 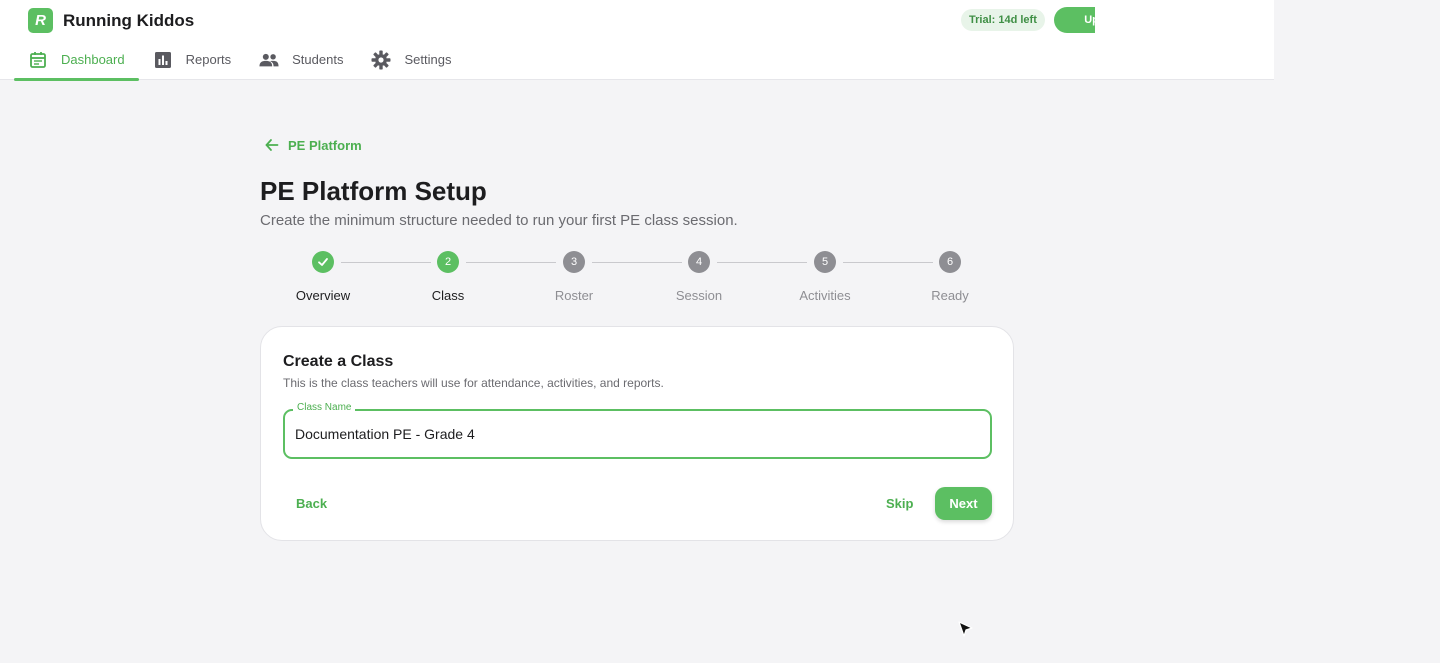 I want to click on class-name-field: Class Name, so click(x=637, y=430).